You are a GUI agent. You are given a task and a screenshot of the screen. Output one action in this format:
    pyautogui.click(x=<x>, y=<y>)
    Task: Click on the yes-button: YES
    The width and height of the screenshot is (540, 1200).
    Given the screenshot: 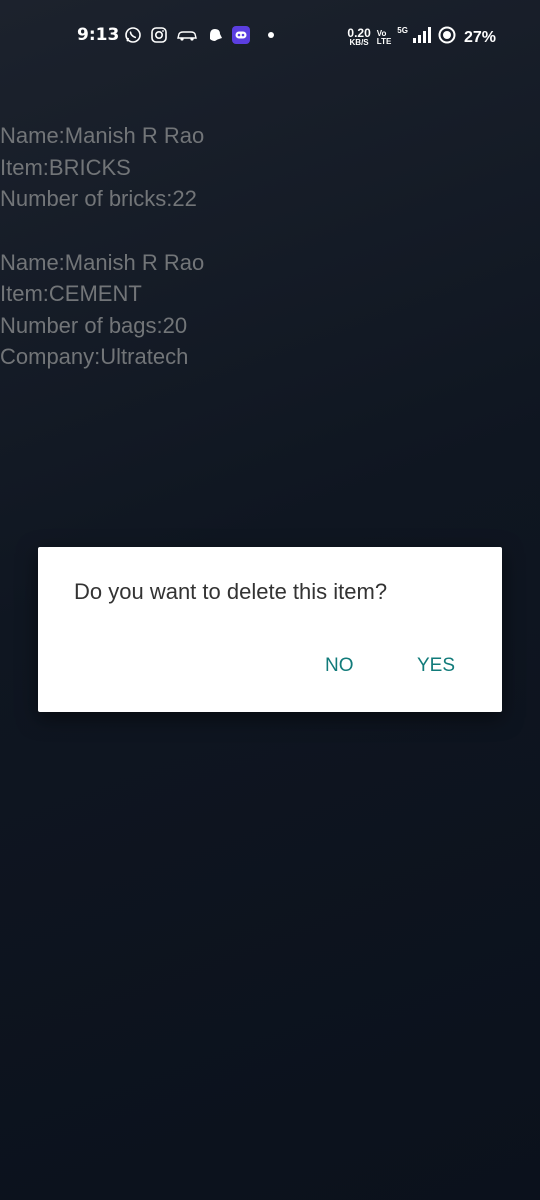 What is the action you would take?
    pyautogui.click(x=436, y=666)
    